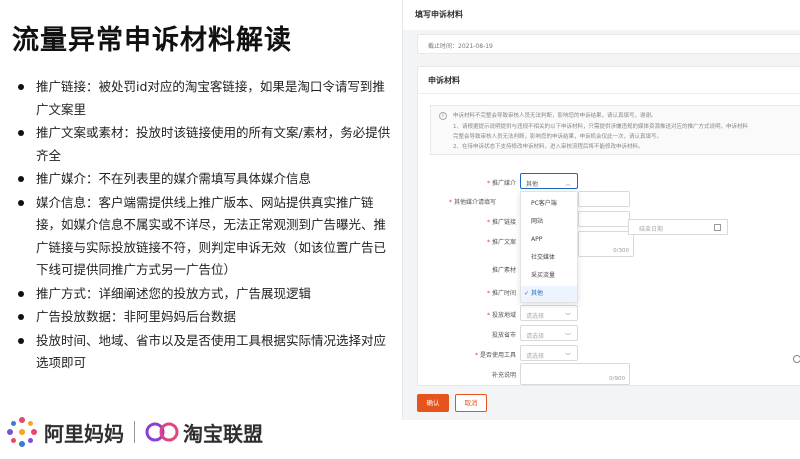 Image resolution: width=800 pixels, height=459 pixels. I want to click on end-date-picker: 结束日期, so click(678, 227).